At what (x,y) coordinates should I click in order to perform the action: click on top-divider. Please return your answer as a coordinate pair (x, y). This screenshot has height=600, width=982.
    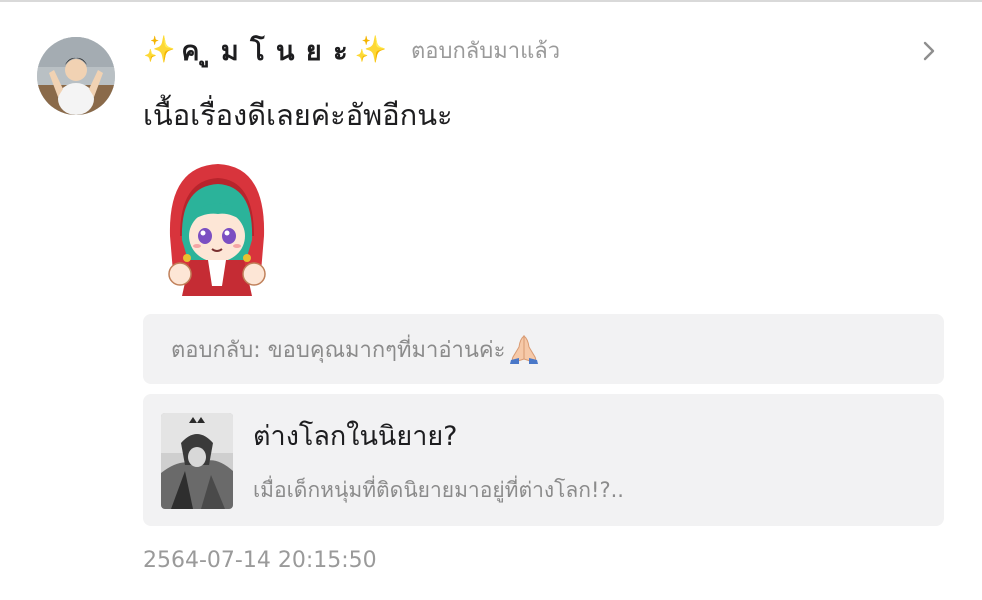
    Looking at the image, I should click on (491, 1).